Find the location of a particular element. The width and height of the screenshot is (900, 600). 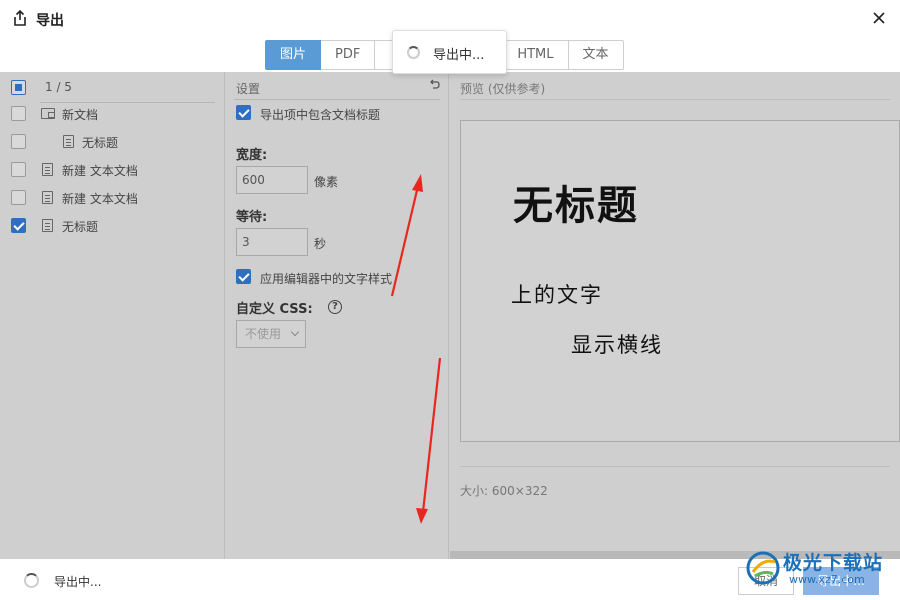

dialog-title: 导出 is located at coordinates (50, 21).